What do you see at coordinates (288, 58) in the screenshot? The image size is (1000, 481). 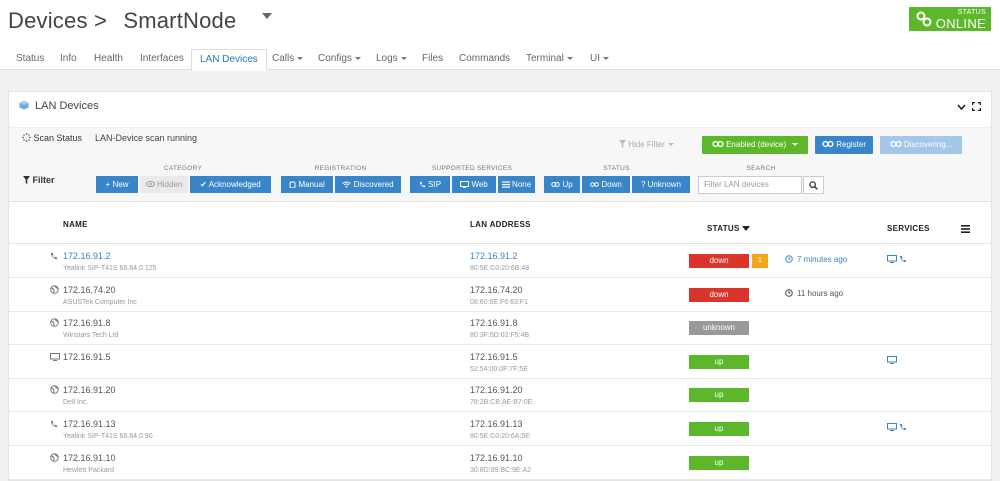 I see `tab-calls: Calls` at bounding box center [288, 58].